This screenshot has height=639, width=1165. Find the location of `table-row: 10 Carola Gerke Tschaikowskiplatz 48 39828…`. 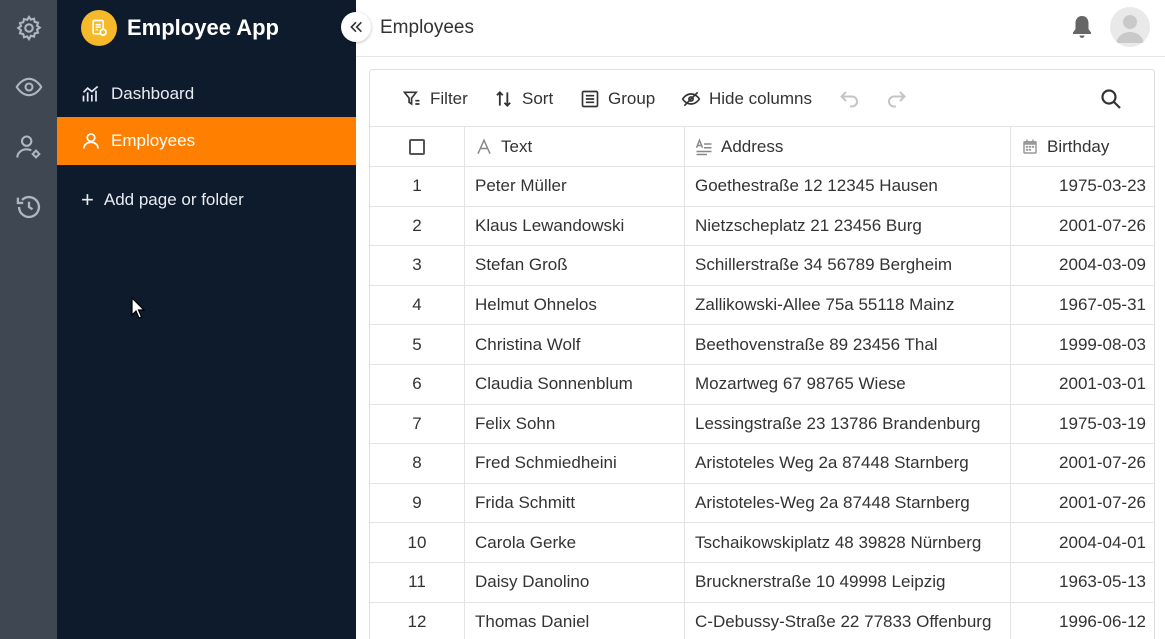

table-row: 10 Carola Gerke Tschaikowskiplatz 48 39828… is located at coordinates (762, 543).